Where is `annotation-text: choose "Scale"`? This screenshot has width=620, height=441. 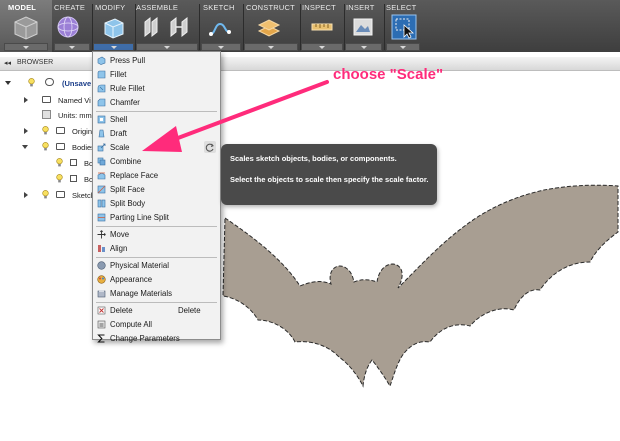
annotation-text: choose "Scale" is located at coordinates (388, 74).